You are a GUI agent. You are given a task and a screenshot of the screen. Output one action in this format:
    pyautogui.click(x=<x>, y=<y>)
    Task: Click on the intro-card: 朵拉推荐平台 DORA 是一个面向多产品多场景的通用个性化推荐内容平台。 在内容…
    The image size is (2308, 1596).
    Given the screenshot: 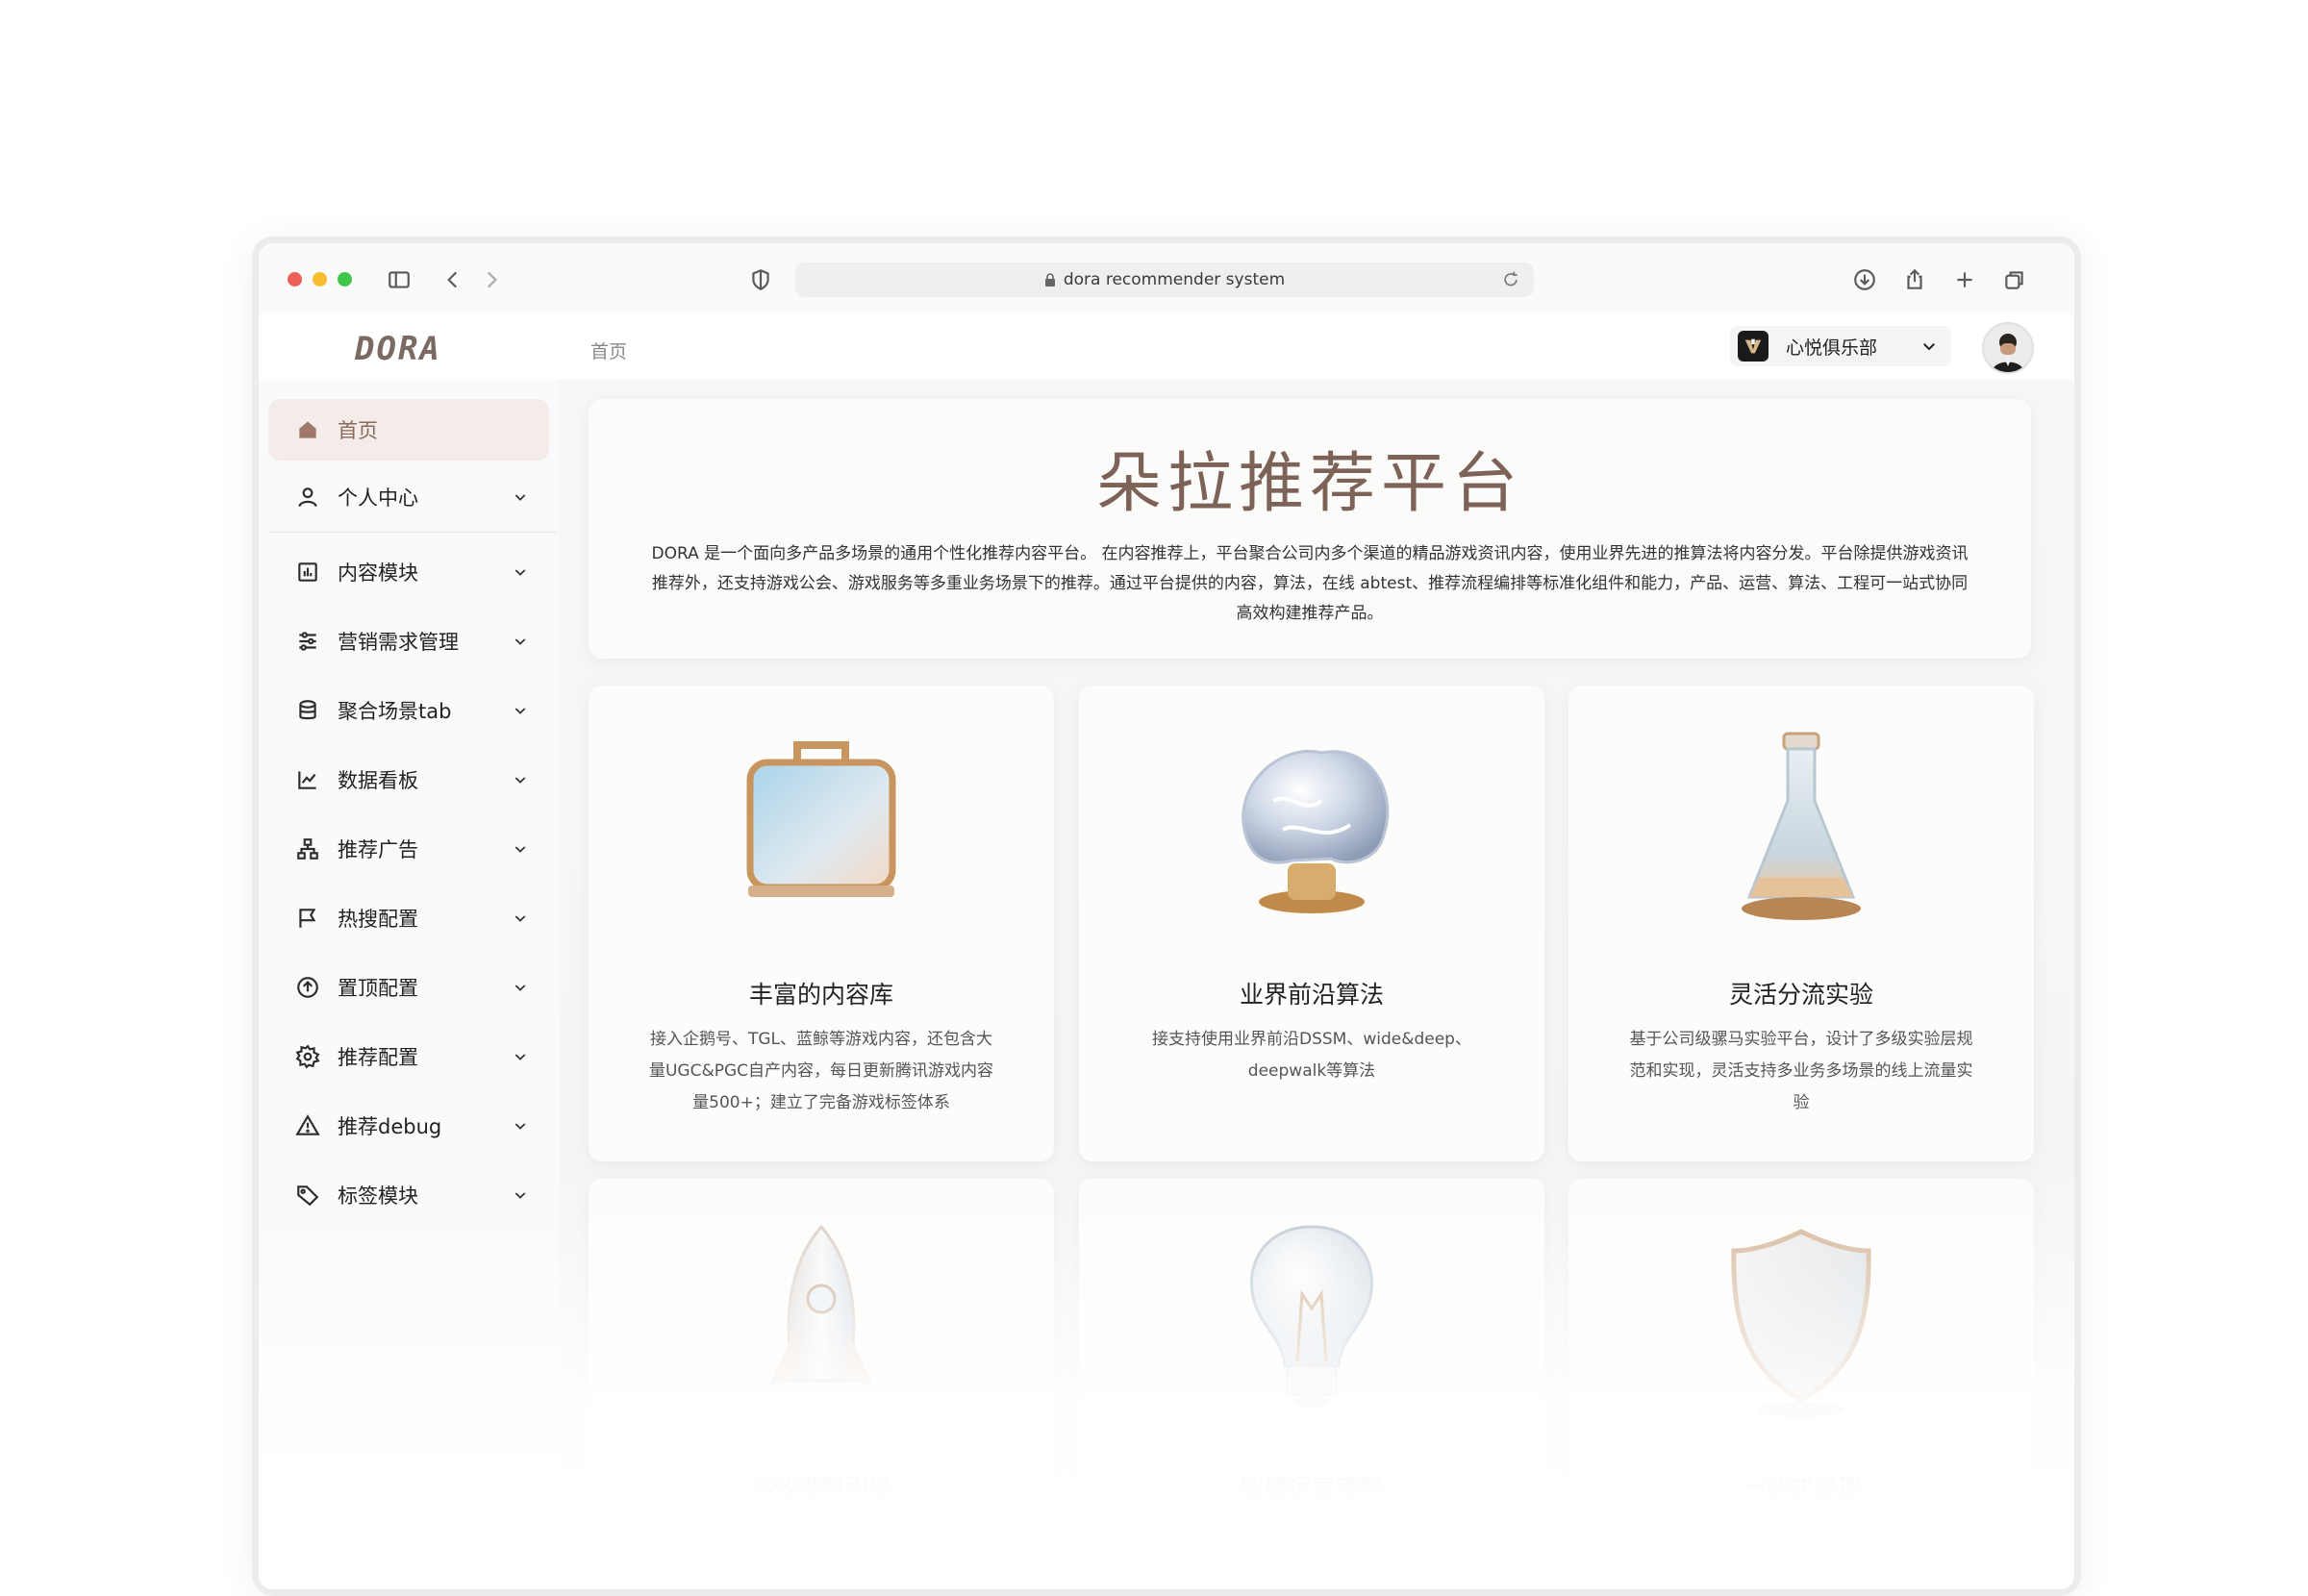 What is the action you would take?
    pyautogui.click(x=1310, y=529)
    